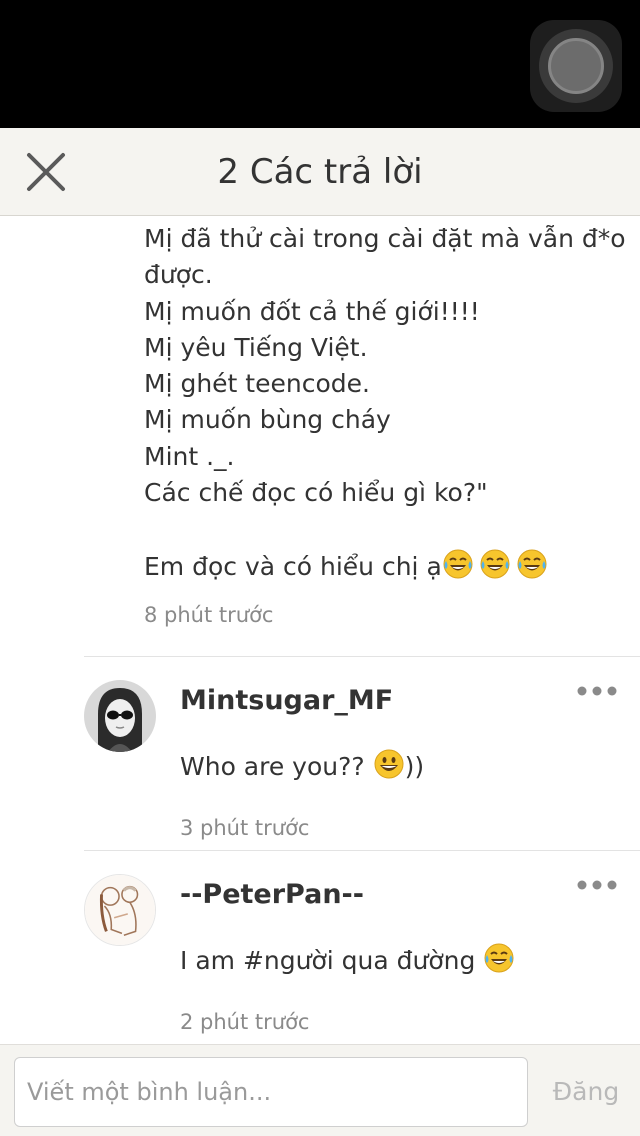 This screenshot has width=640, height=1136. Describe the element at coordinates (272, 894) in the screenshot. I see `reply-author: --PeterPan--` at that location.